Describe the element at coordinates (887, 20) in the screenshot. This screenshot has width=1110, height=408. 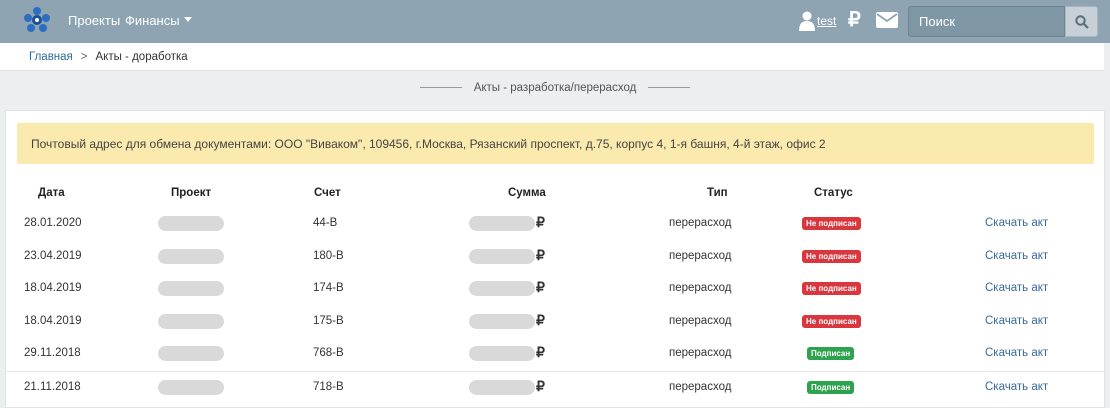
I see `mail-icon` at that location.